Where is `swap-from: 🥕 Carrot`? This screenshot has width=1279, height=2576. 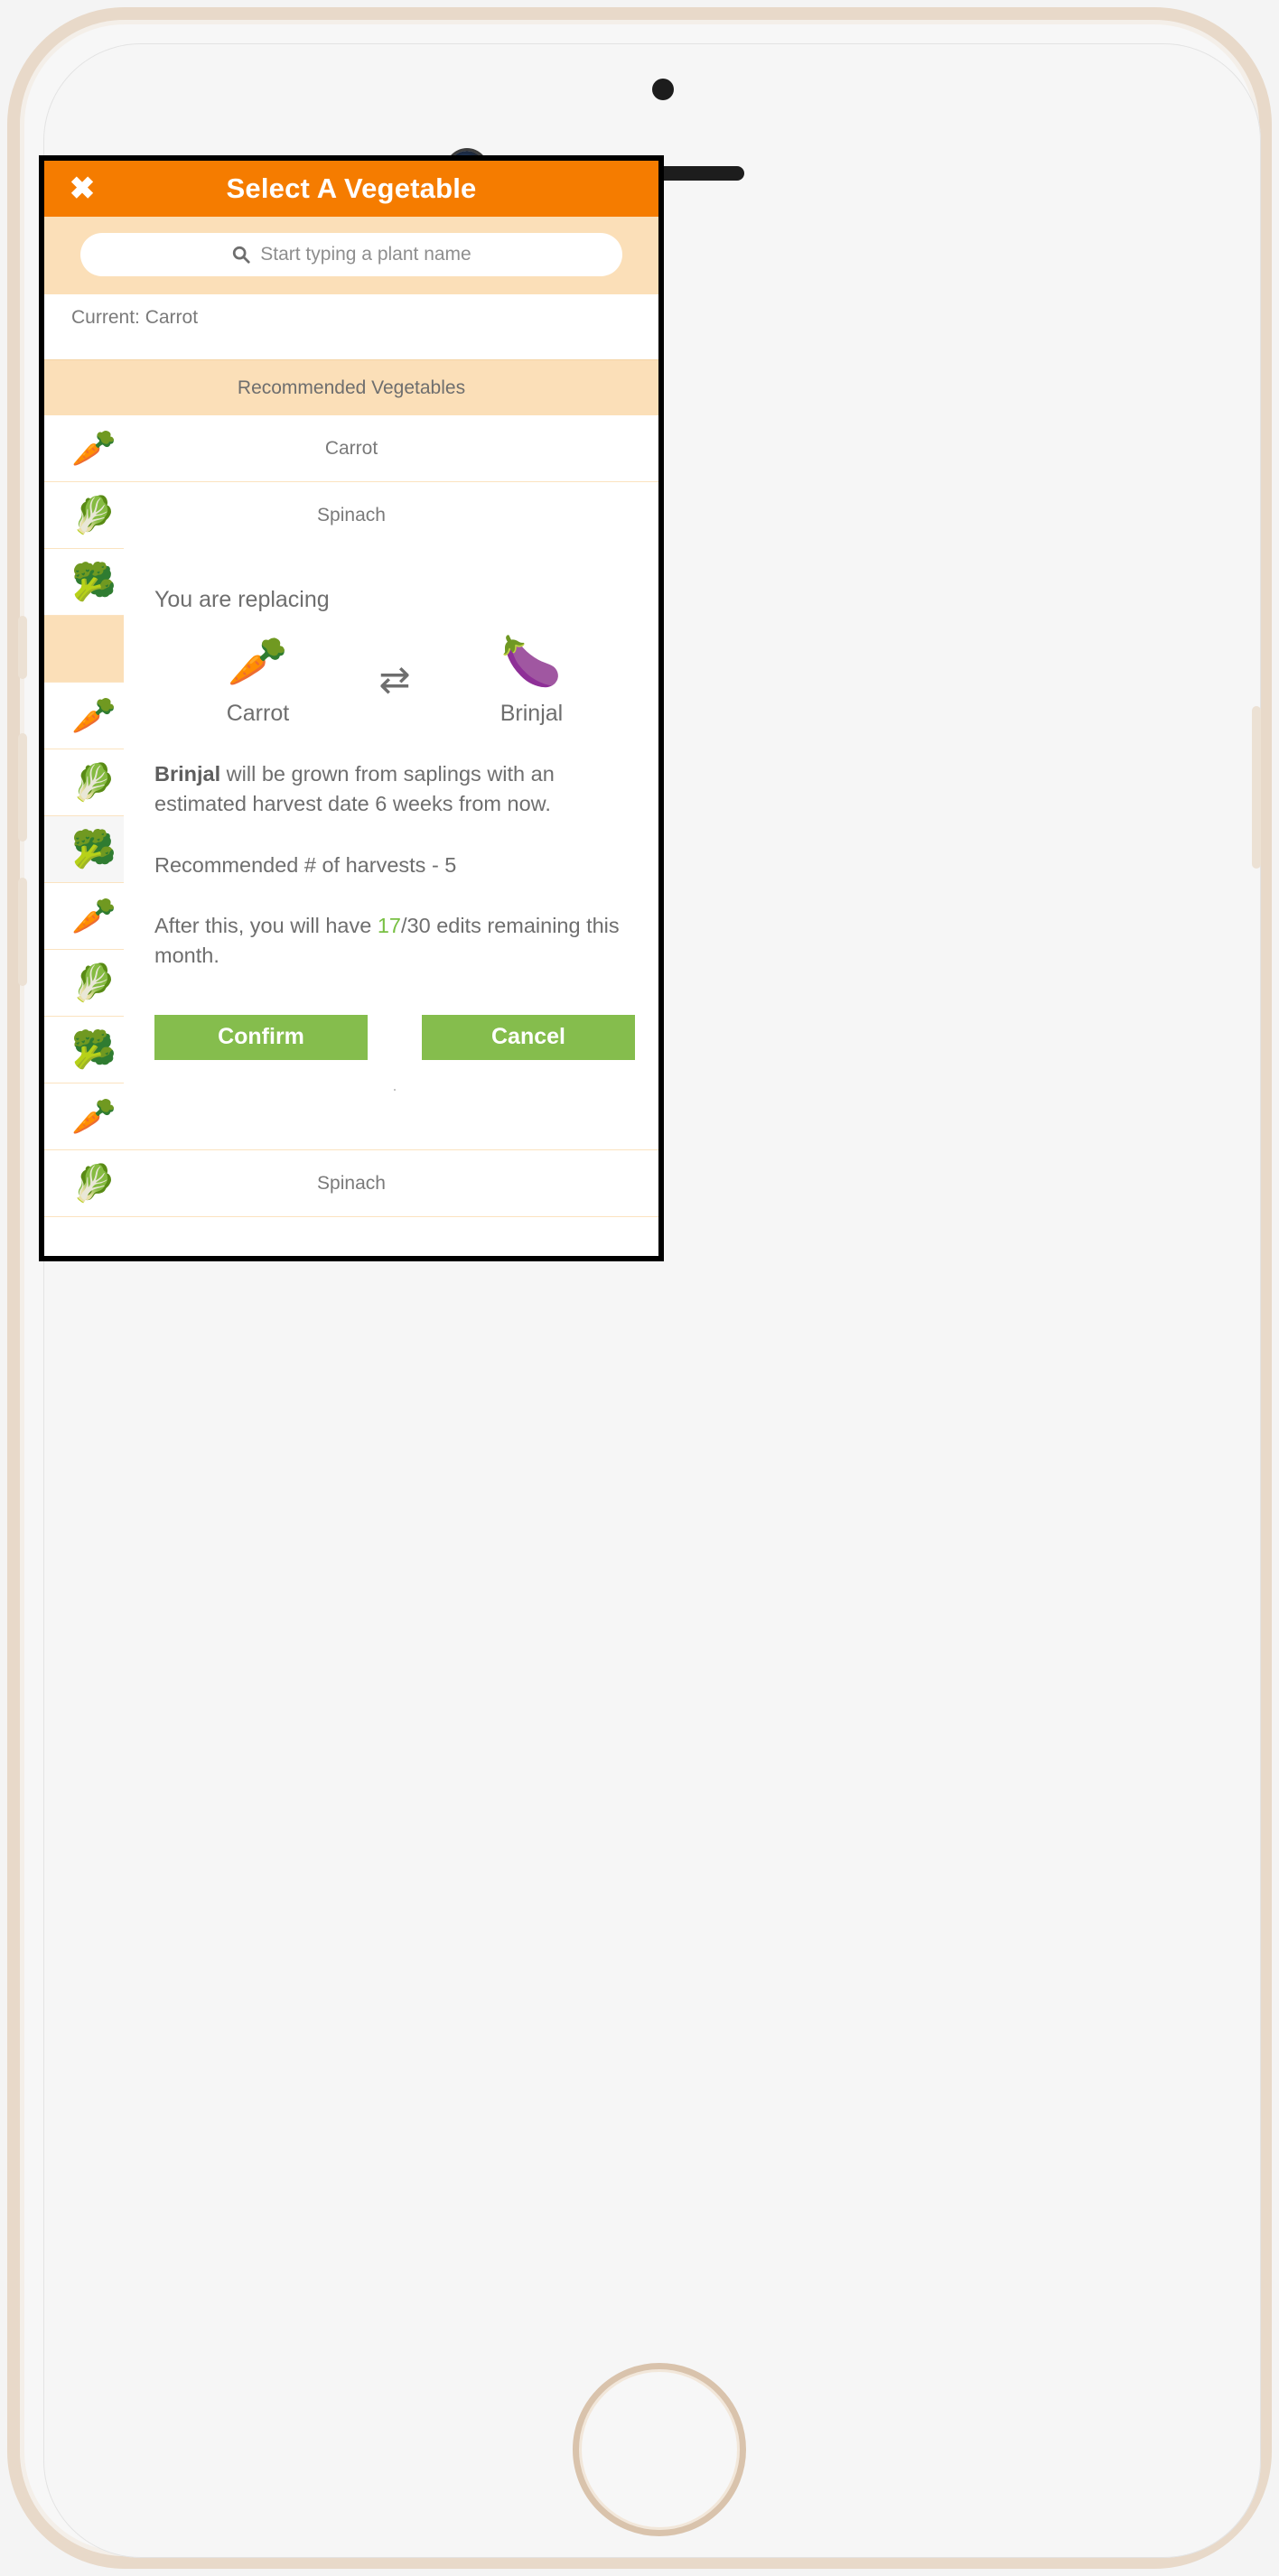
swap-from: 🥕 Carrot is located at coordinates (257, 680).